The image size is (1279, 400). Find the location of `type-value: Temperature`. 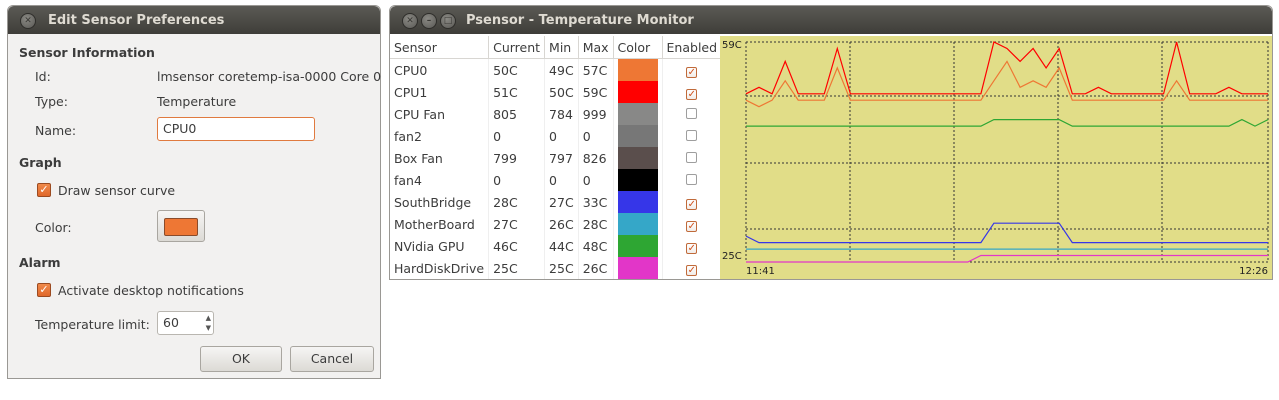

type-value: Temperature is located at coordinates (197, 101).